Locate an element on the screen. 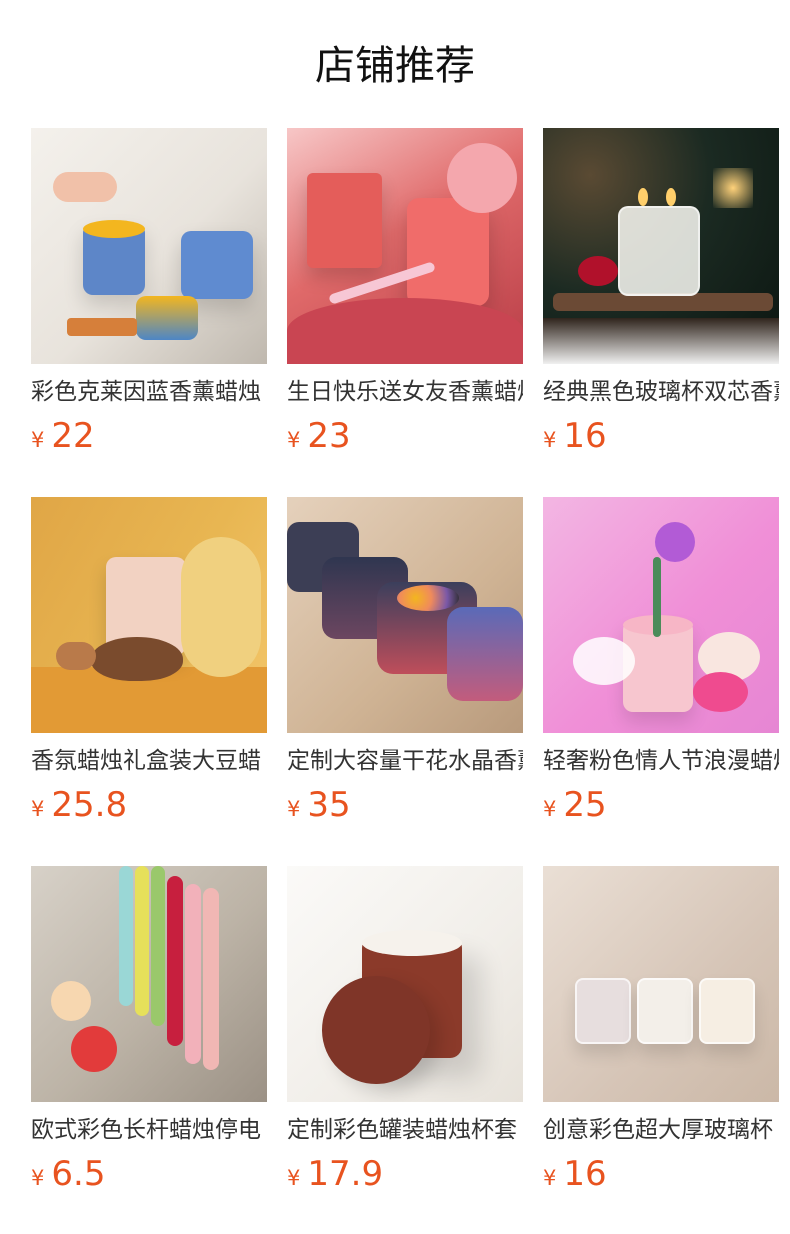  product-name: 轻奢粉色情人节浪漫蜡烛 is located at coordinates (661, 761).